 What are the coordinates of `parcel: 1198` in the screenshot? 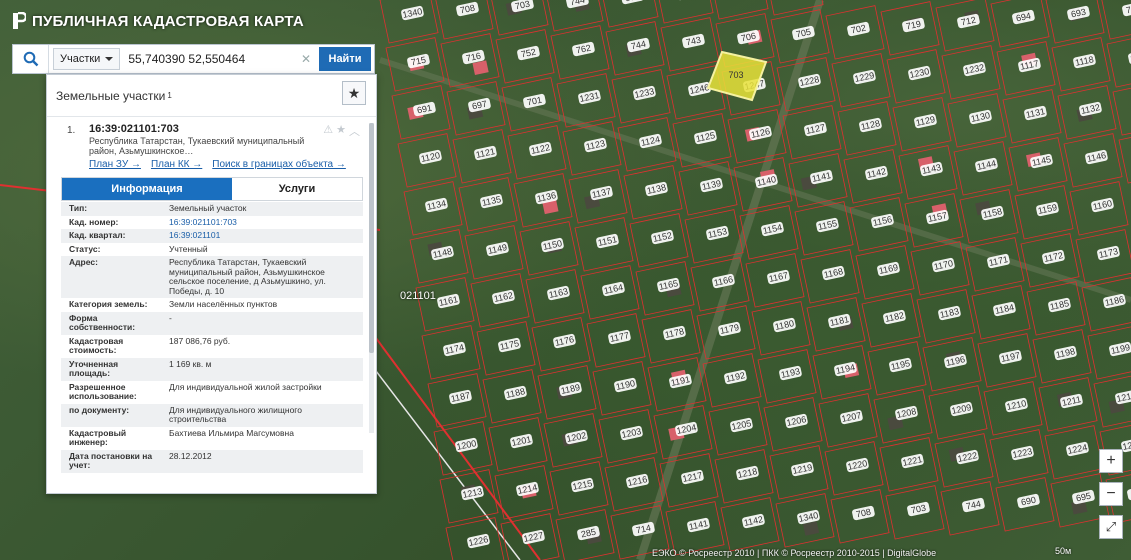 It's located at (1062, 356).